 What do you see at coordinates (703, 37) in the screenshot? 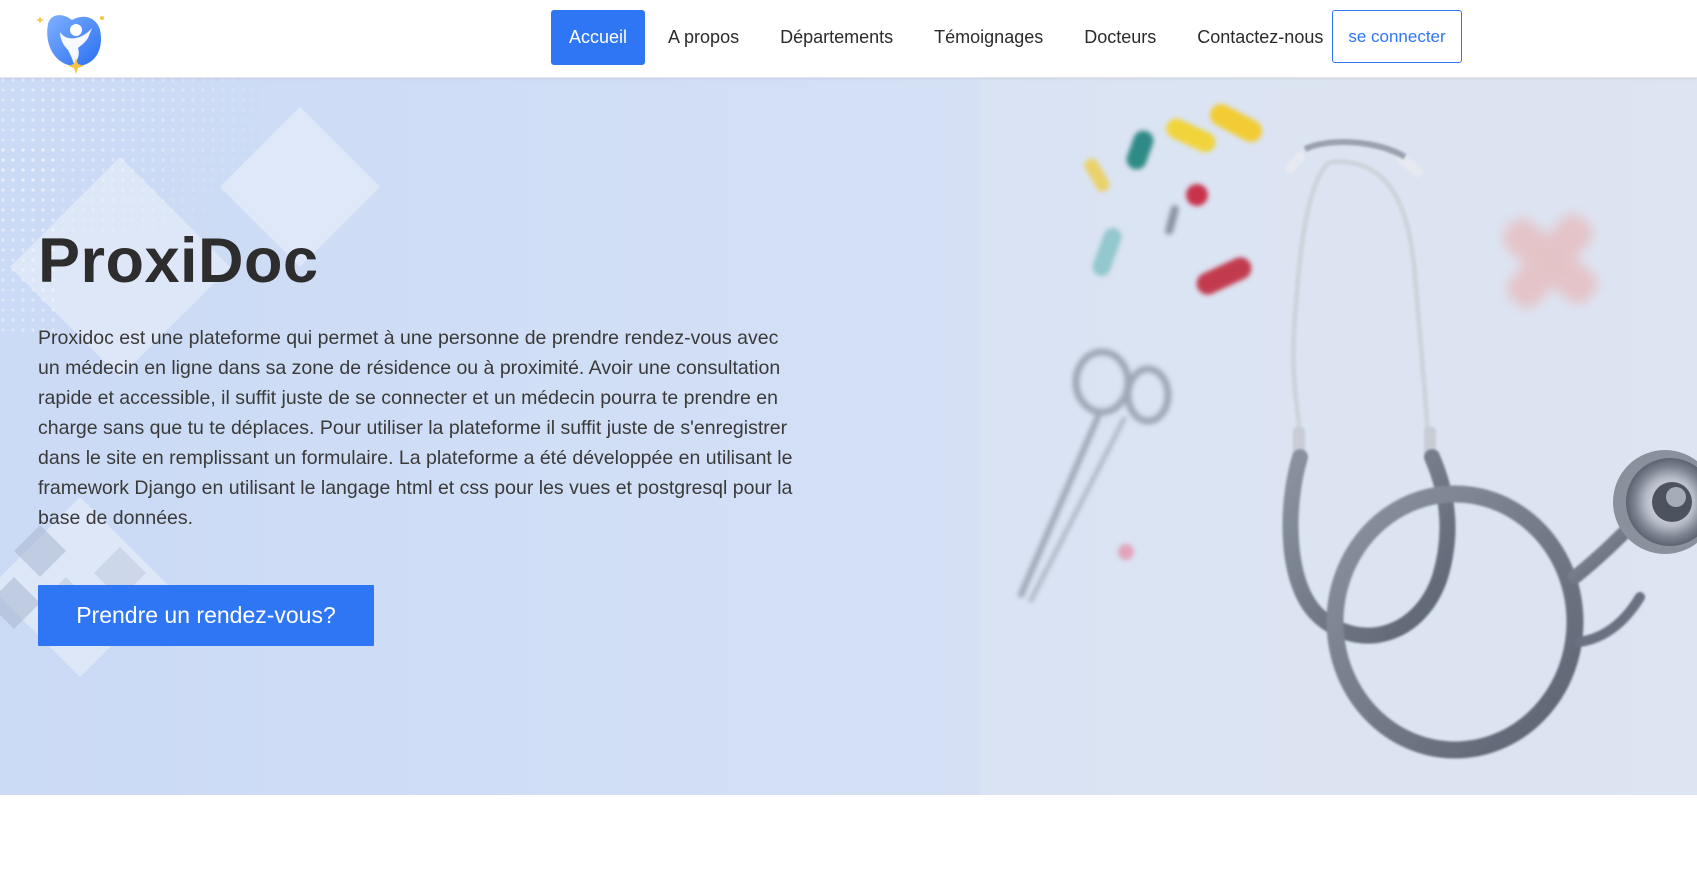
I see `nav-item-a-propos: A propos` at bounding box center [703, 37].